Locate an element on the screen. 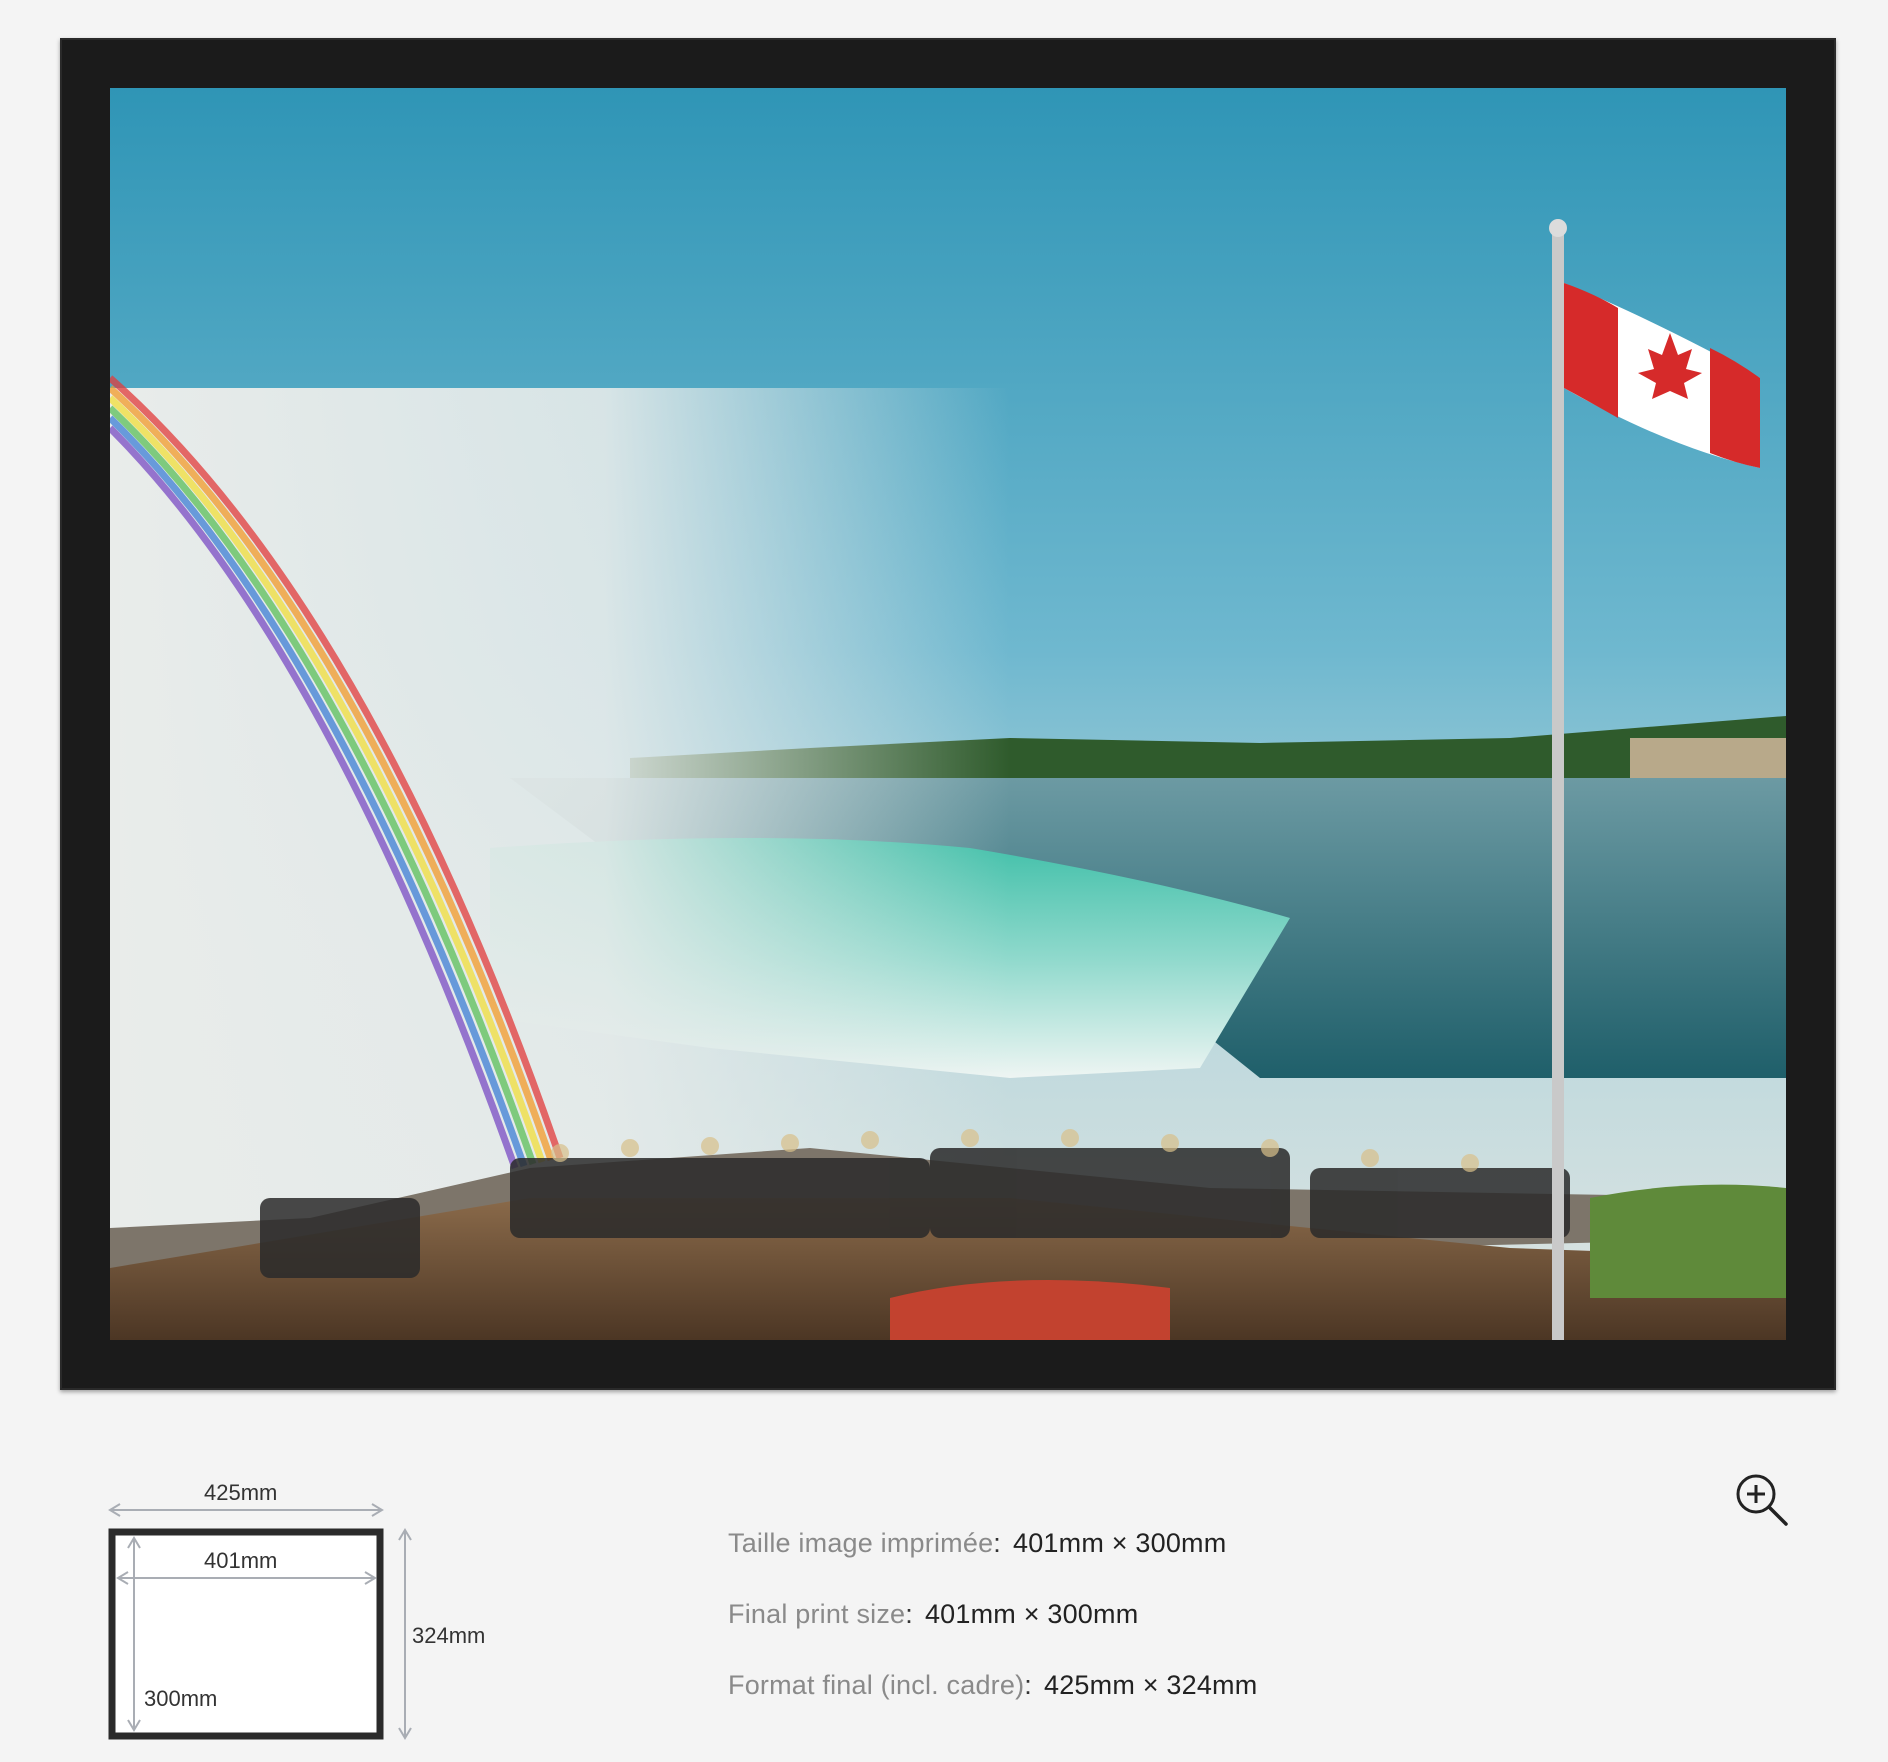 The width and height of the screenshot is (1888, 1762). inner-width-label: 401mm is located at coordinates (241, 1560).